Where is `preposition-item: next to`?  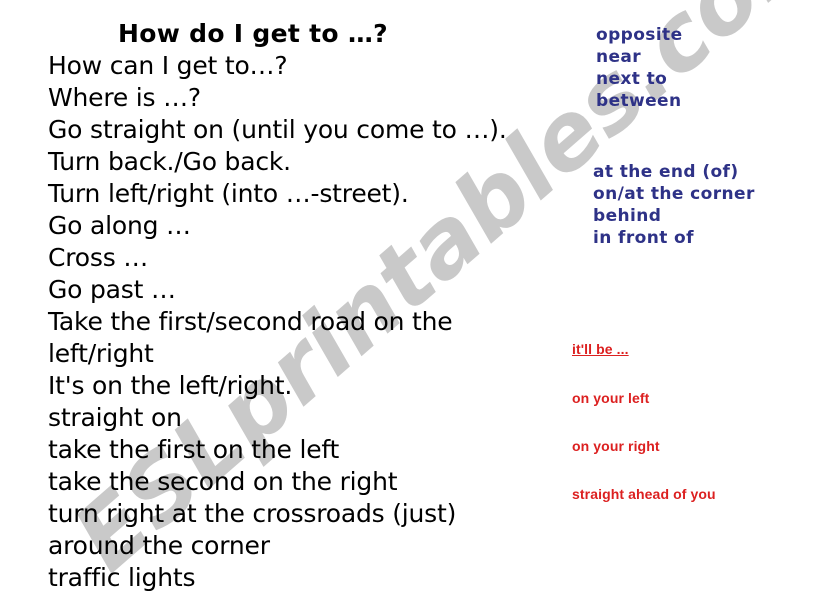
preposition-item: next to is located at coordinates (632, 79).